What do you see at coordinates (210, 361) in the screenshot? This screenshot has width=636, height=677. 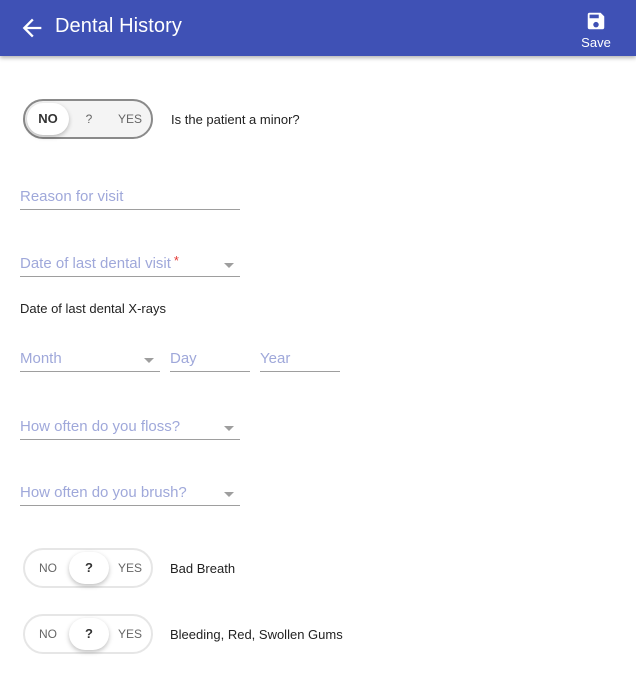 I see `xray-day-input: Day` at bounding box center [210, 361].